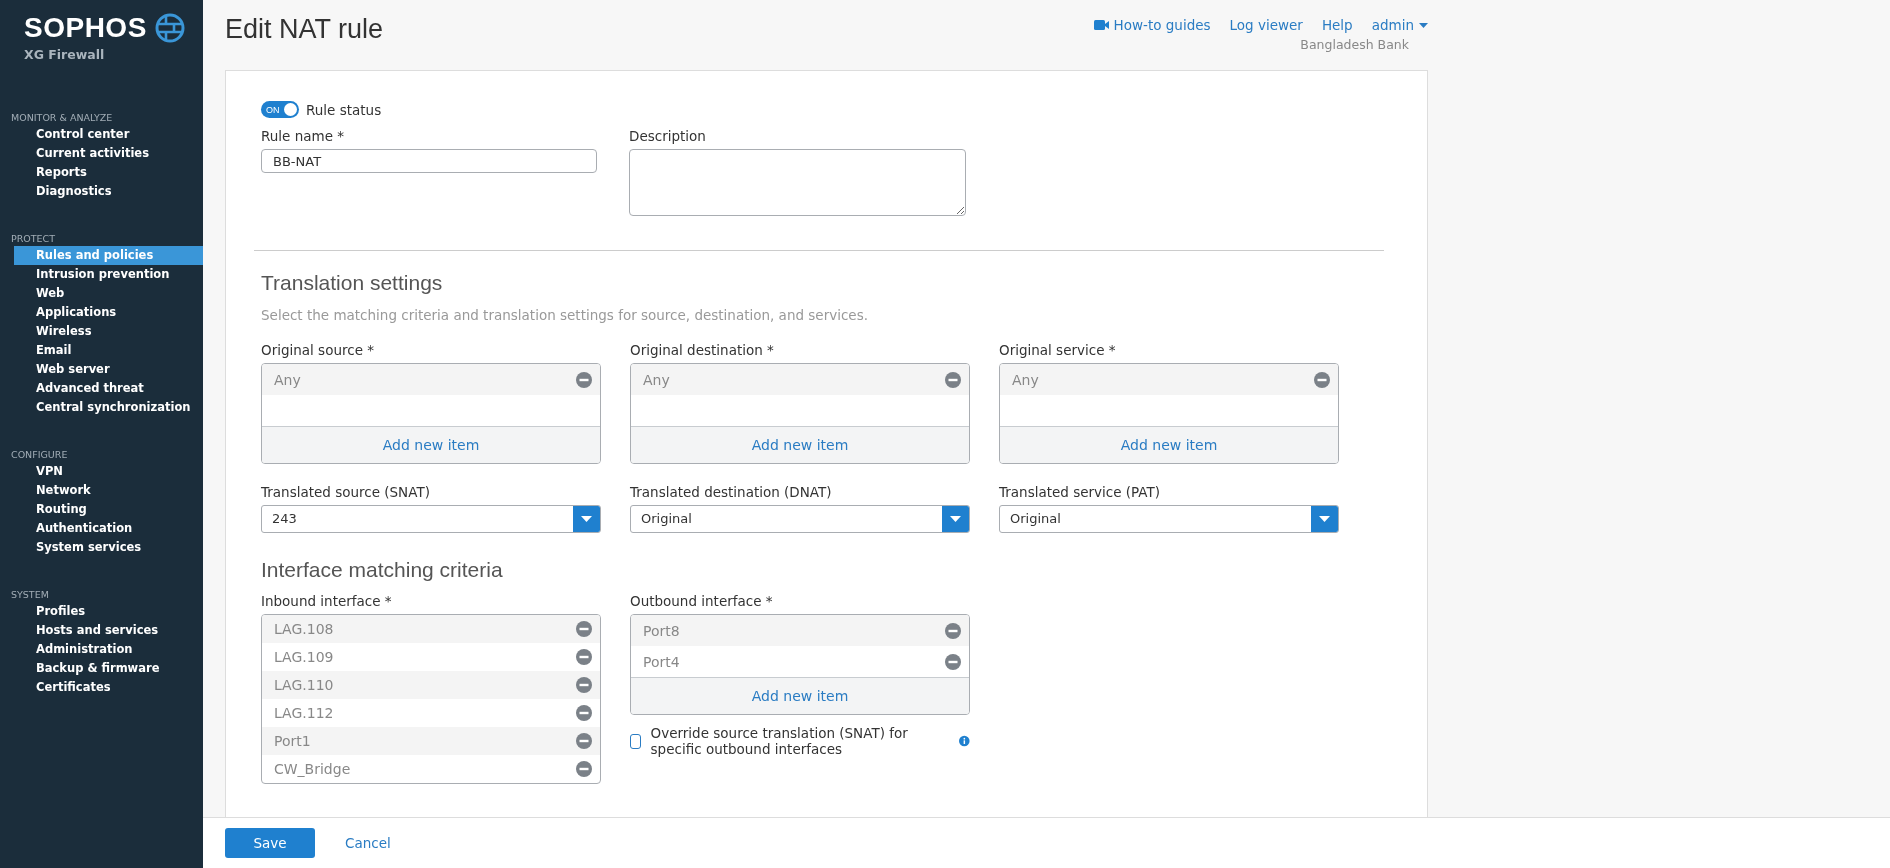 This screenshot has width=1890, height=868. I want to click on user-menu: admin, so click(1399, 25).